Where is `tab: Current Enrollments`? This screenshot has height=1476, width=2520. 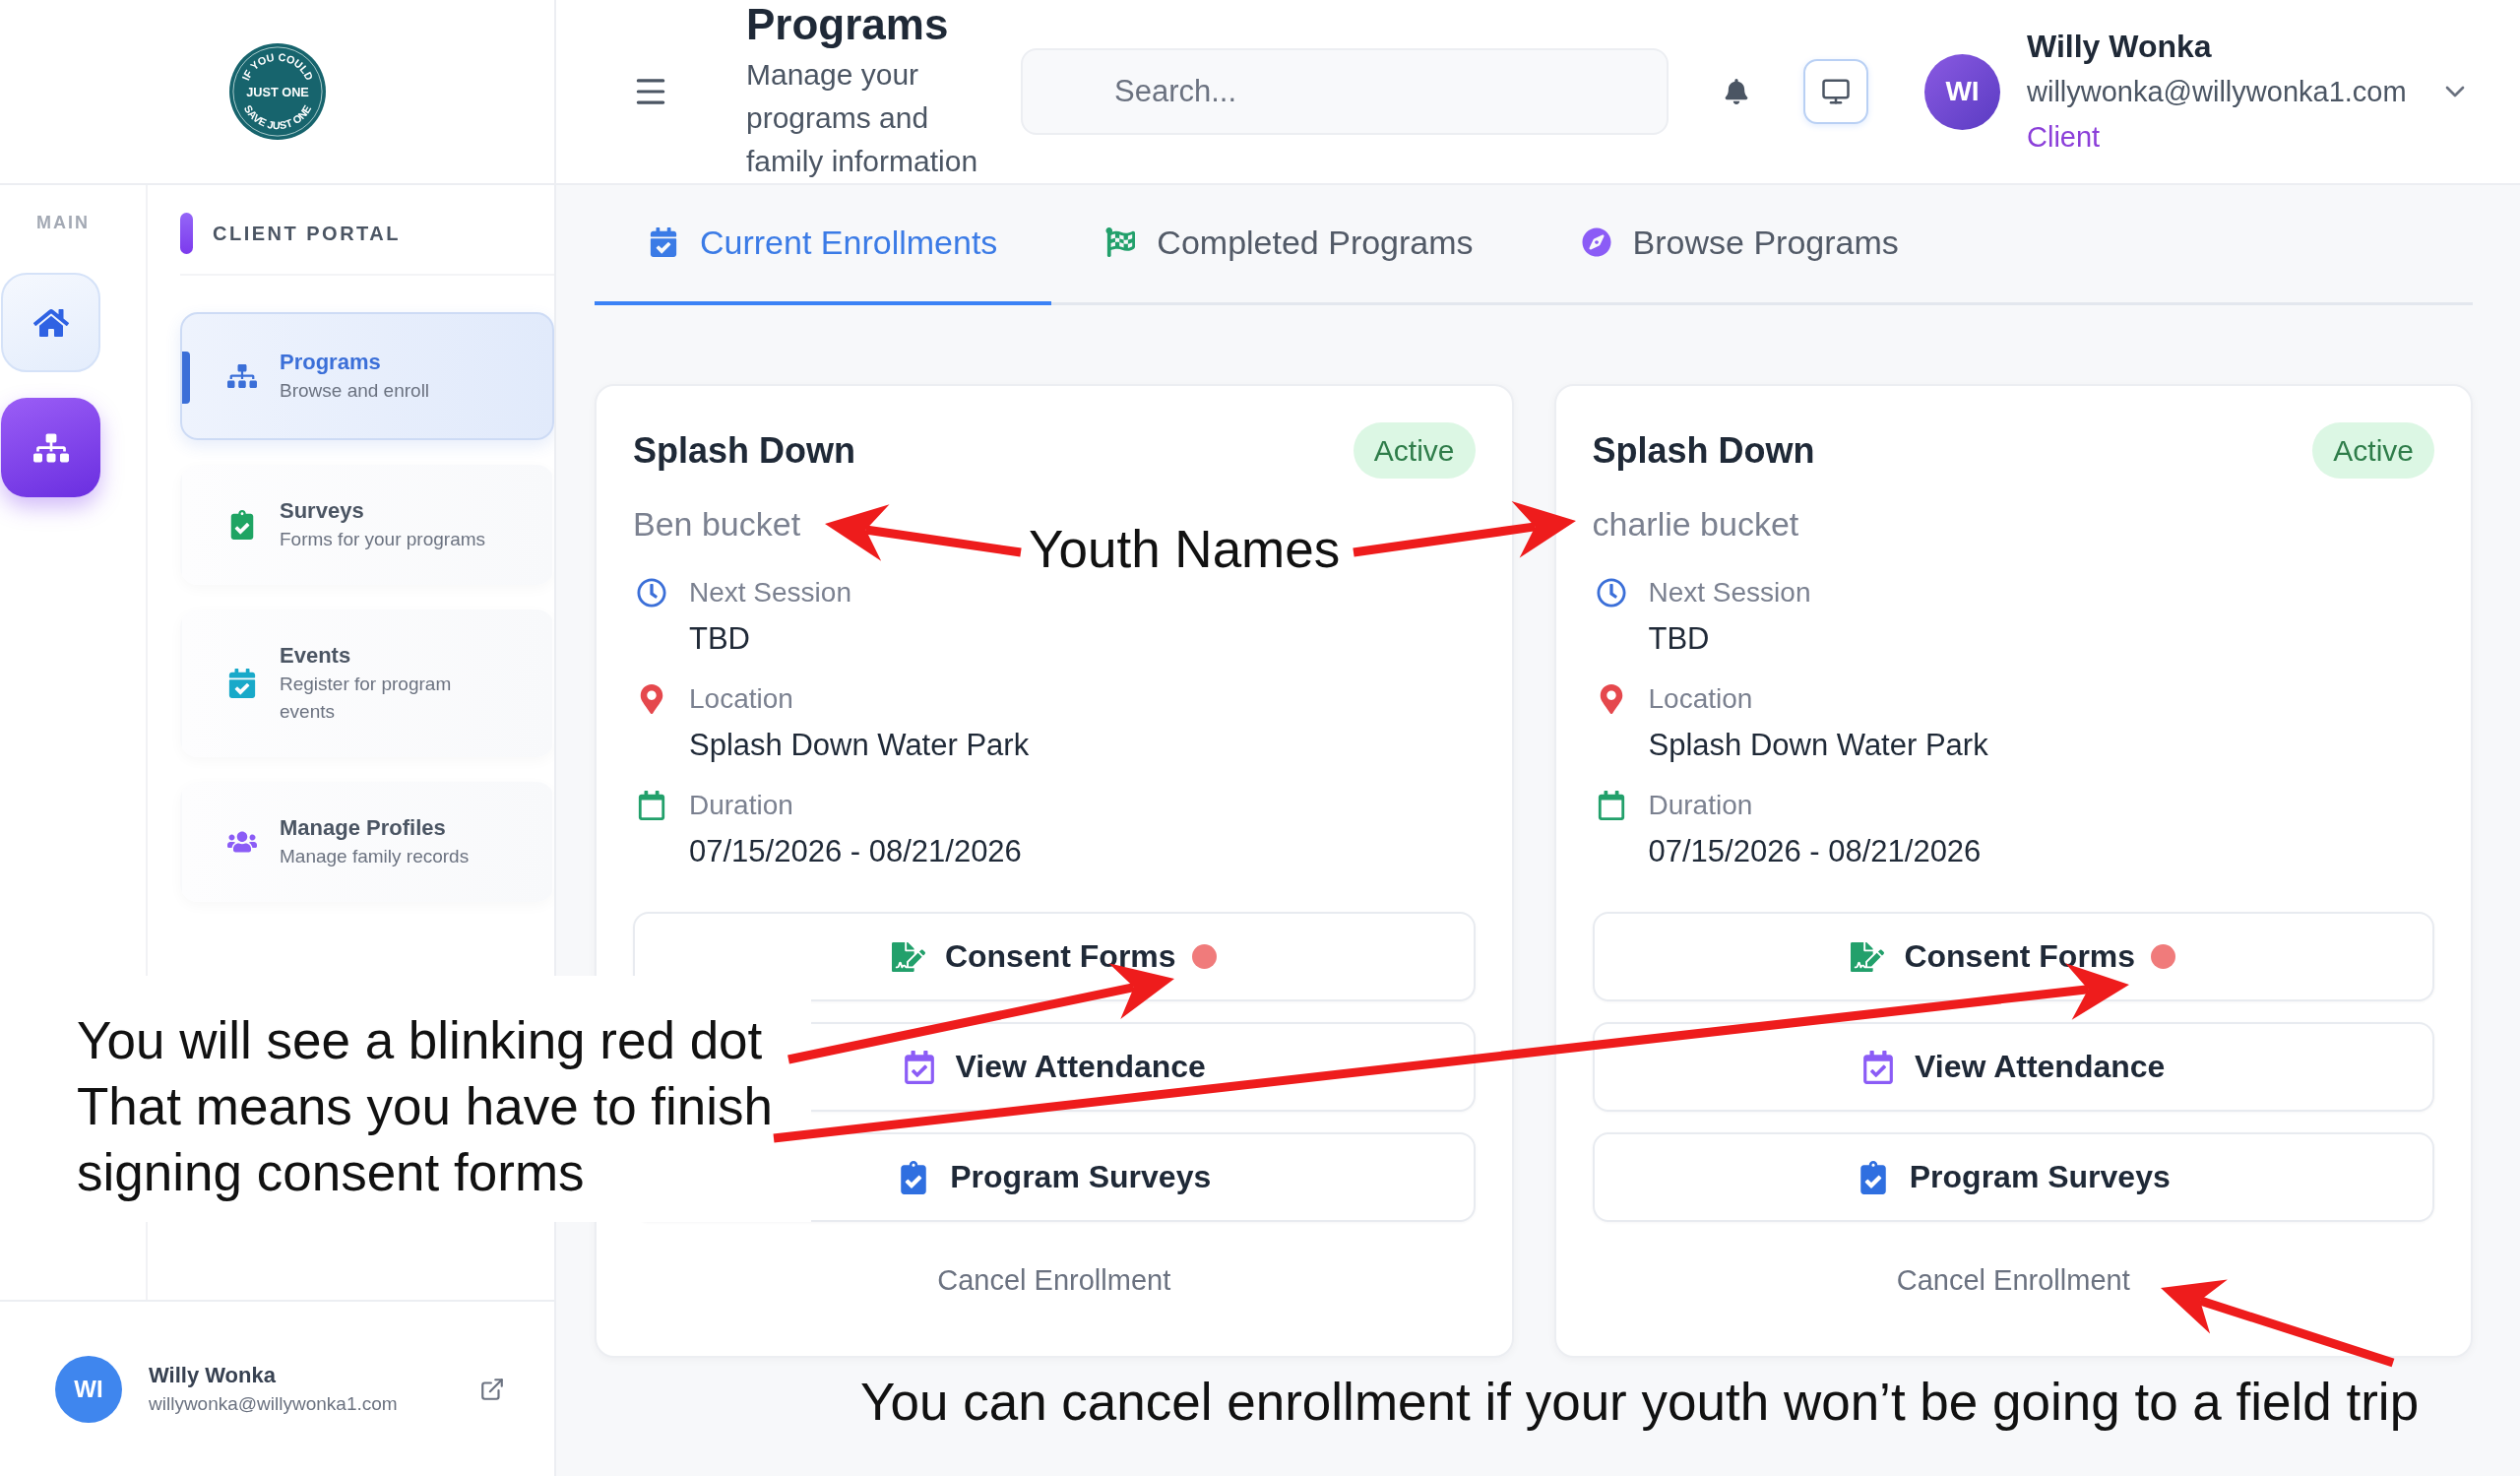
tab: Current Enrollments is located at coordinates (823, 264).